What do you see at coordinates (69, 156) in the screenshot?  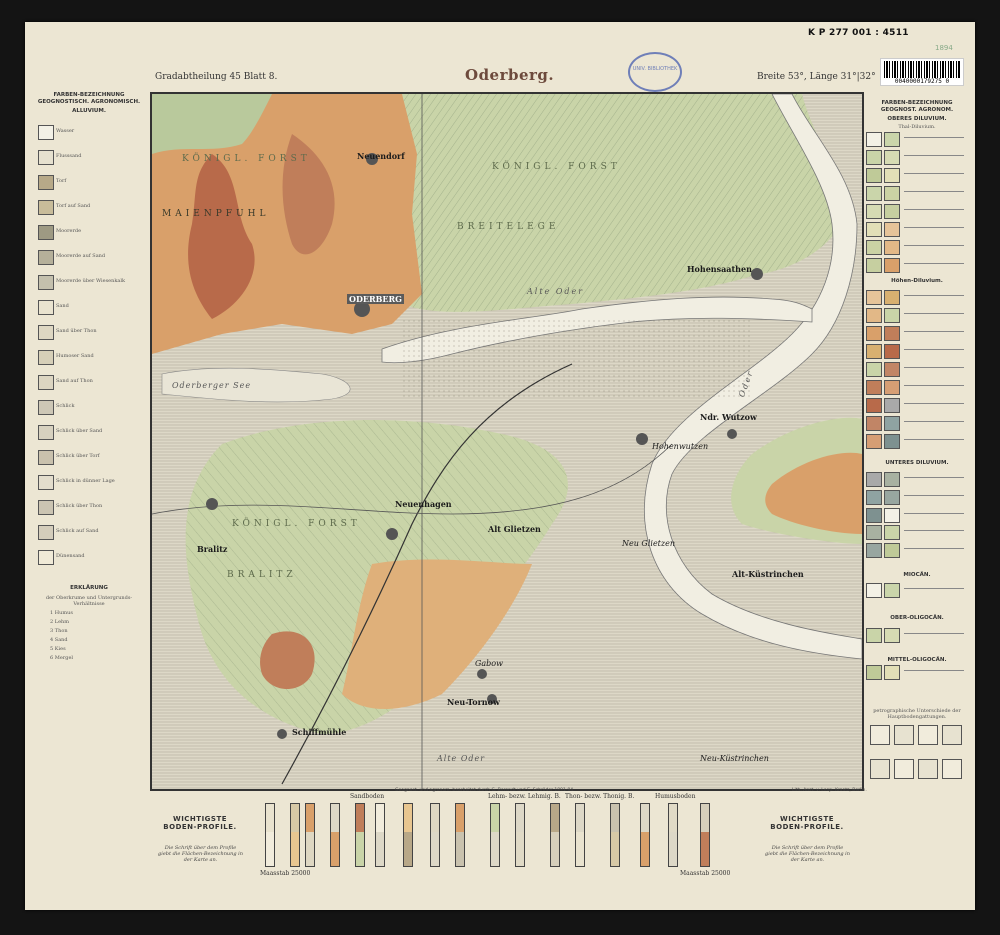 I see `legend-left-label: Flusssand` at bounding box center [69, 156].